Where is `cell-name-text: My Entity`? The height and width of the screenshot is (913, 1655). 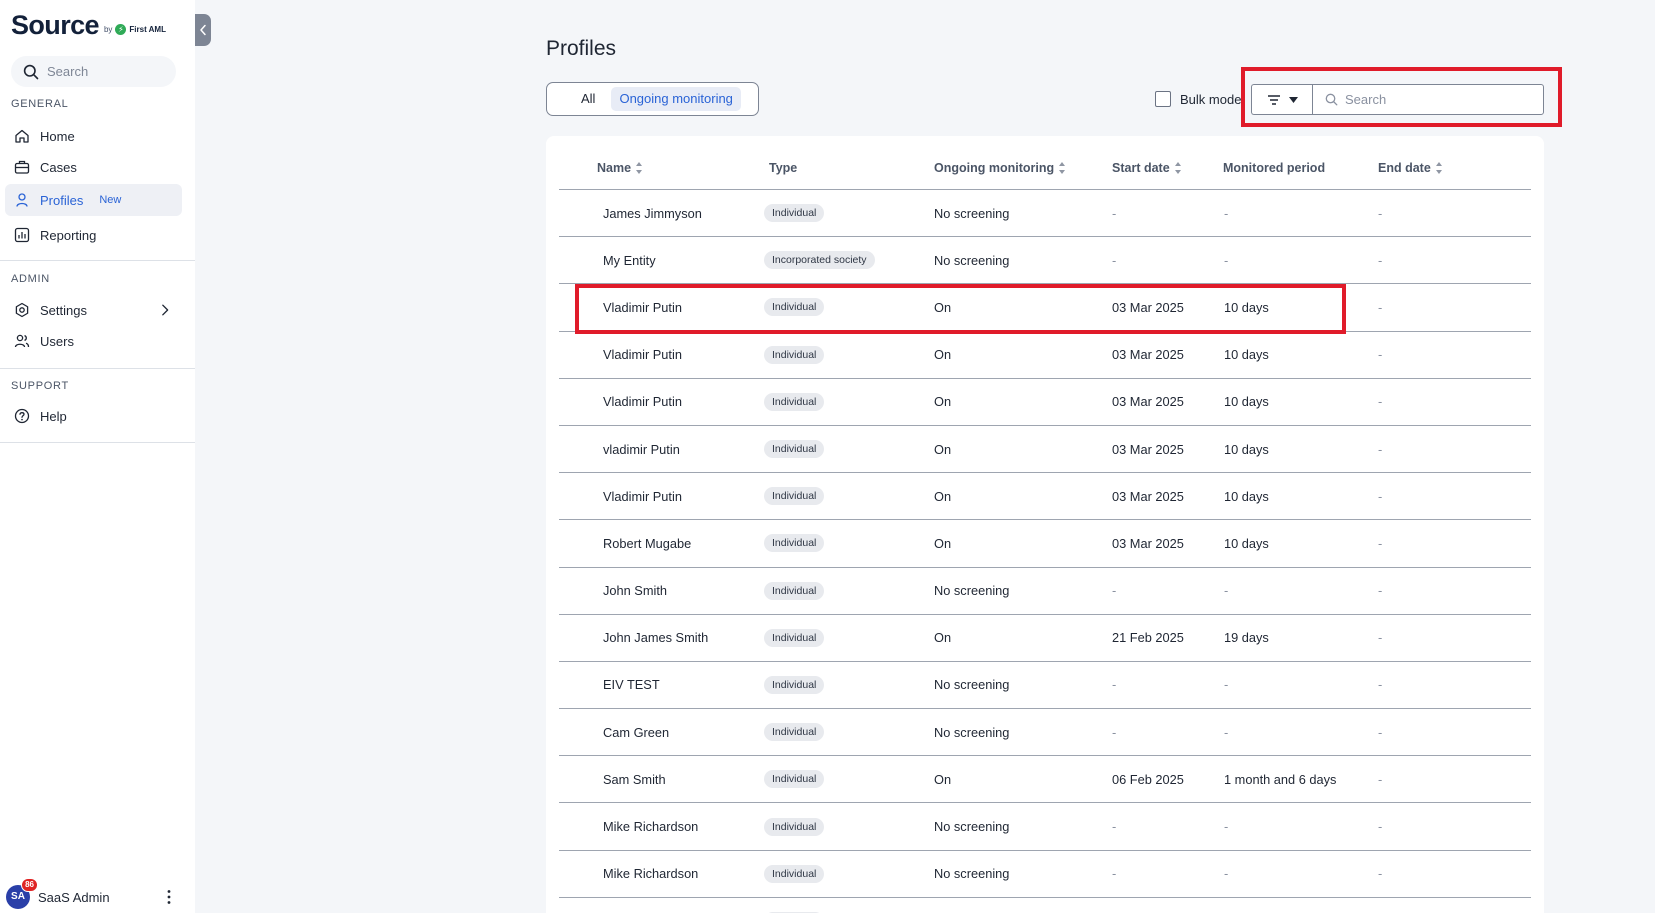 cell-name-text: My Entity is located at coordinates (629, 260).